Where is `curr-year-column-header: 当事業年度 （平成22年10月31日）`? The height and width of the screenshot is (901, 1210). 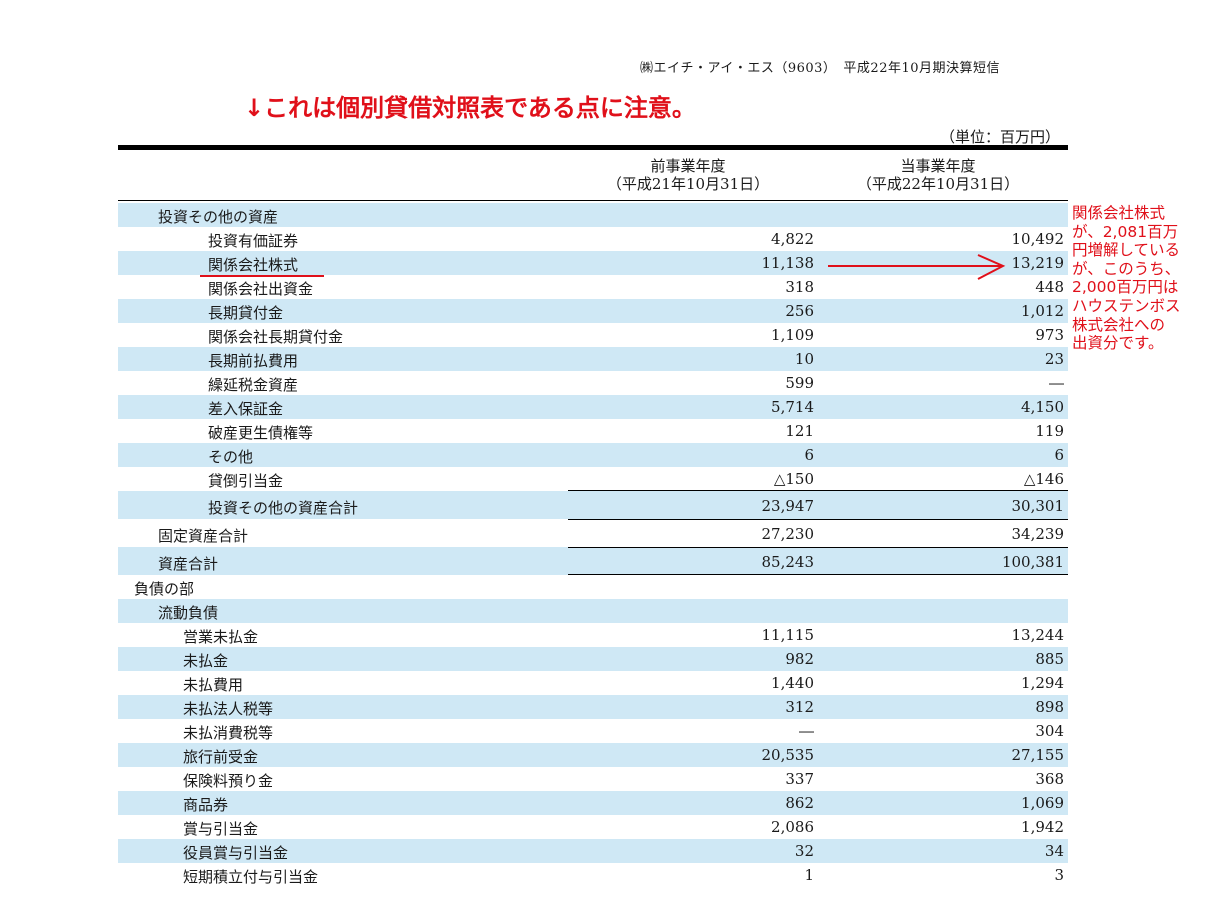
curr-year-column-header: 当事業年度 （平成22年10月31日） is located at coordinates (938, 175).